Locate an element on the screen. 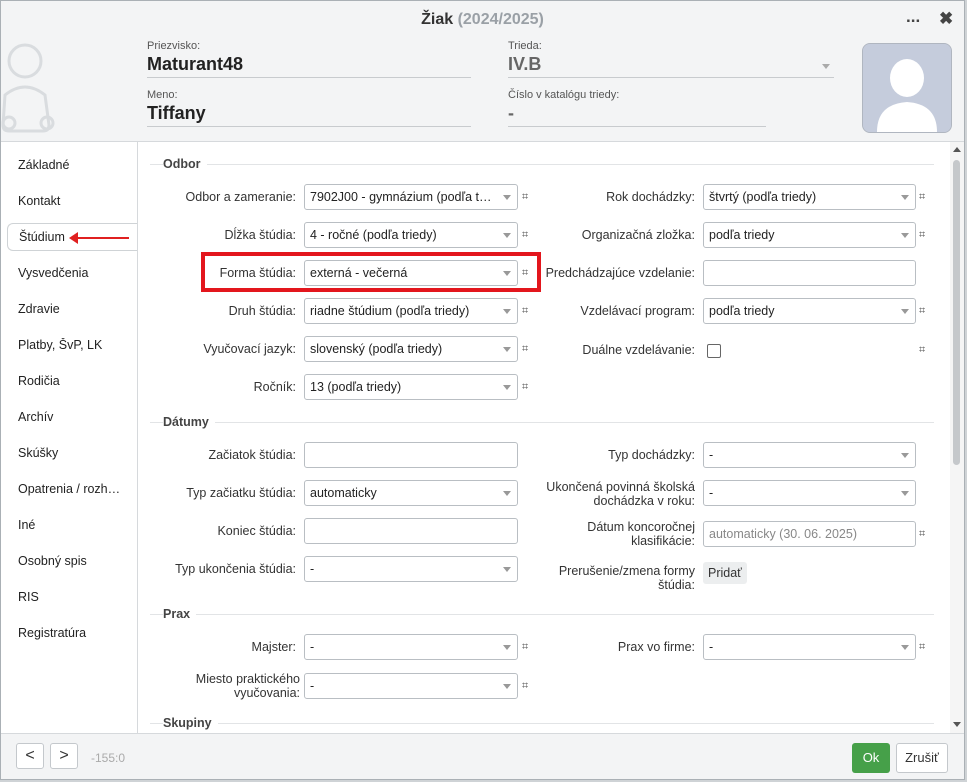 The width and height of the screenshot is (967, 782). class-value: IV.B is located at coordinates (671, 66).